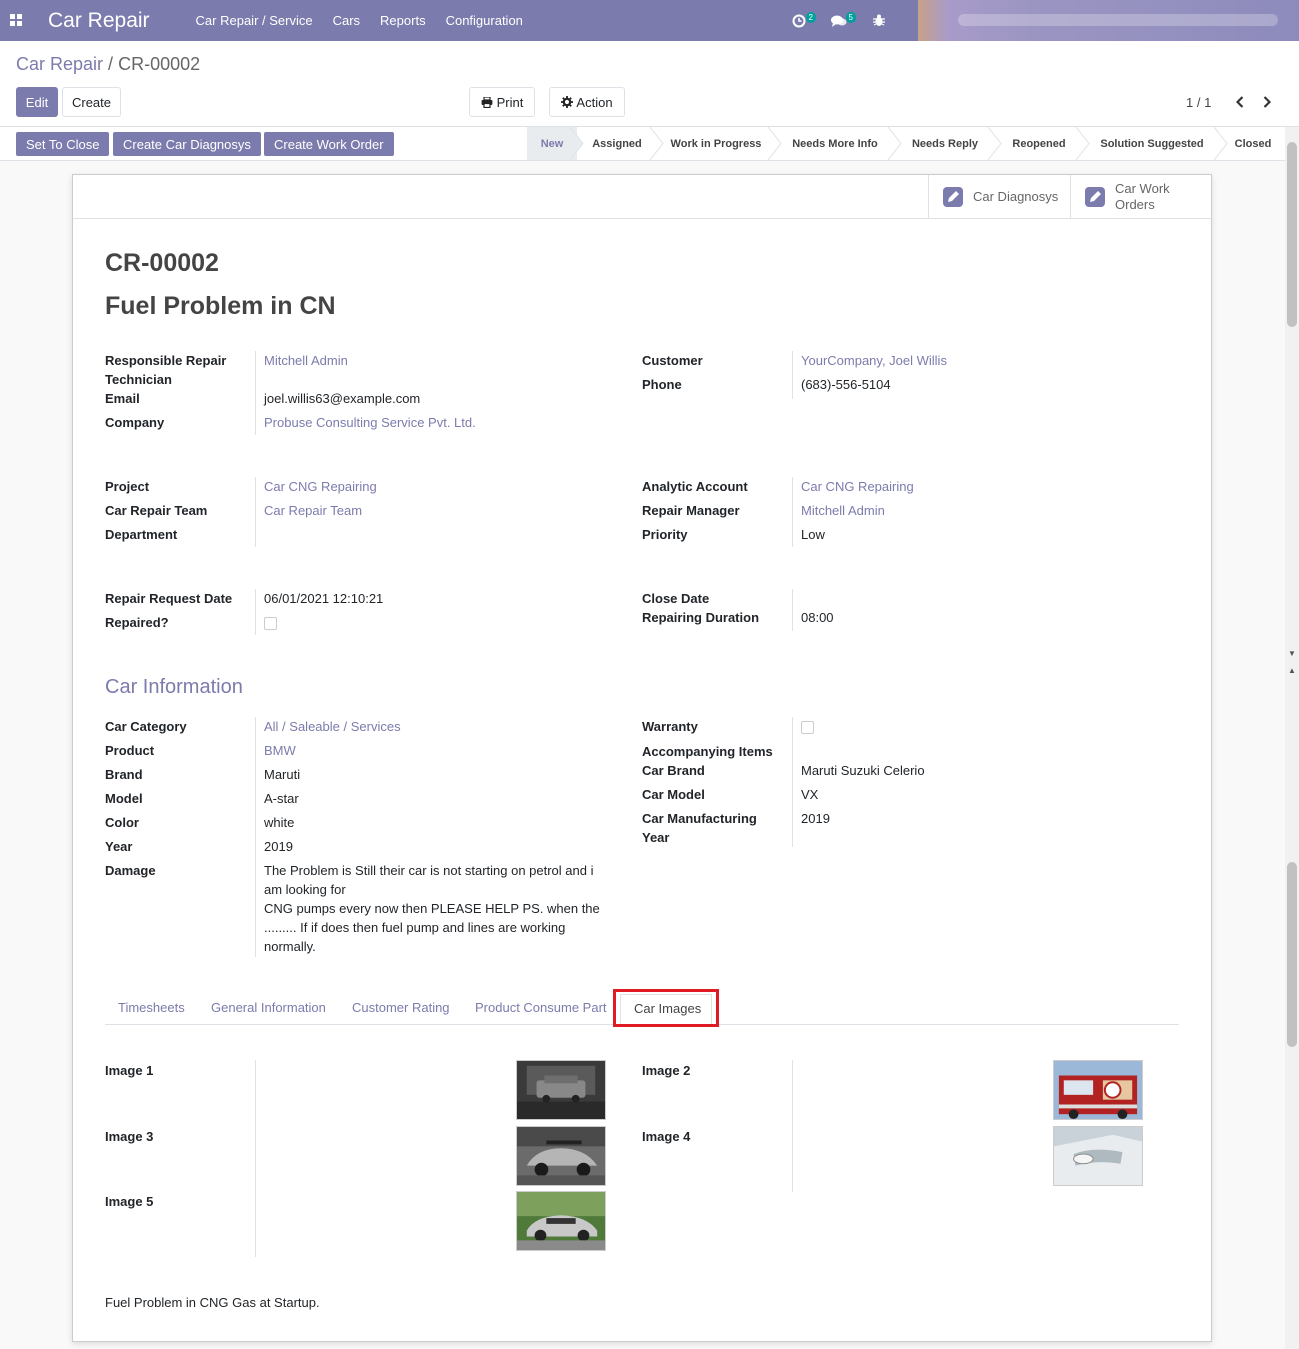  I want to click on tab-product-consume-part: Product Consume Part, so click(541, 1007).